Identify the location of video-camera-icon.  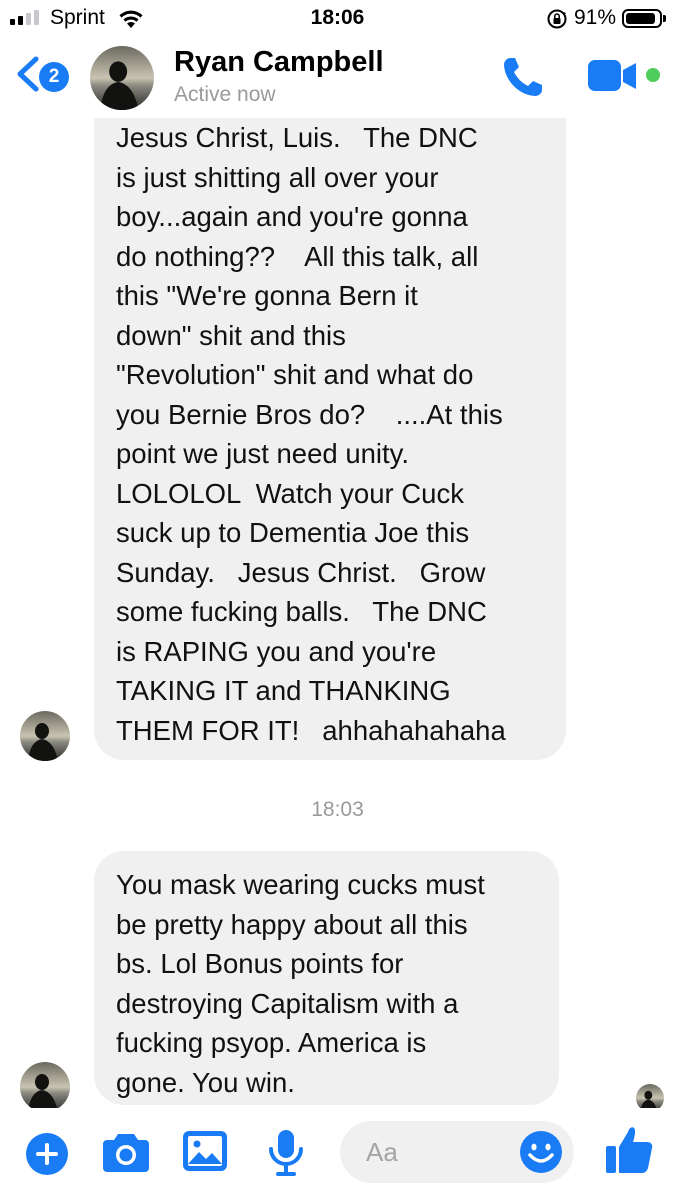
(612, 75).